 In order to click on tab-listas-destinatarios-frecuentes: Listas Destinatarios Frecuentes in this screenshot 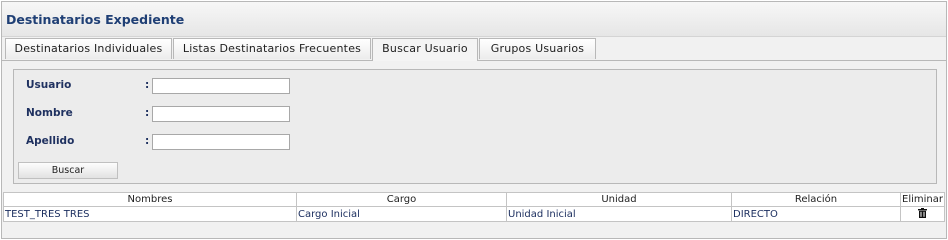, I will do `click(272, 48)`.